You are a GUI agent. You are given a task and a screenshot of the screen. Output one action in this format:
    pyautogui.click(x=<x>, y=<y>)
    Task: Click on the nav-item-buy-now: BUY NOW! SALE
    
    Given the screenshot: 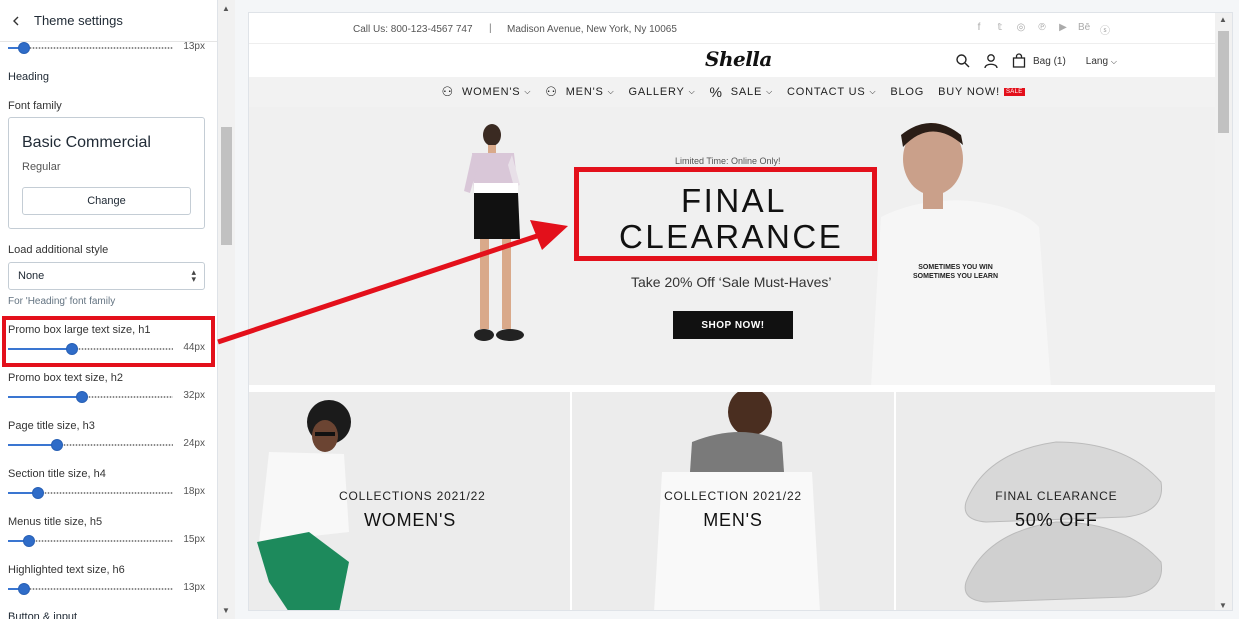 What is the action you would take?
    pyautogui.click(x=981, y=92)
    